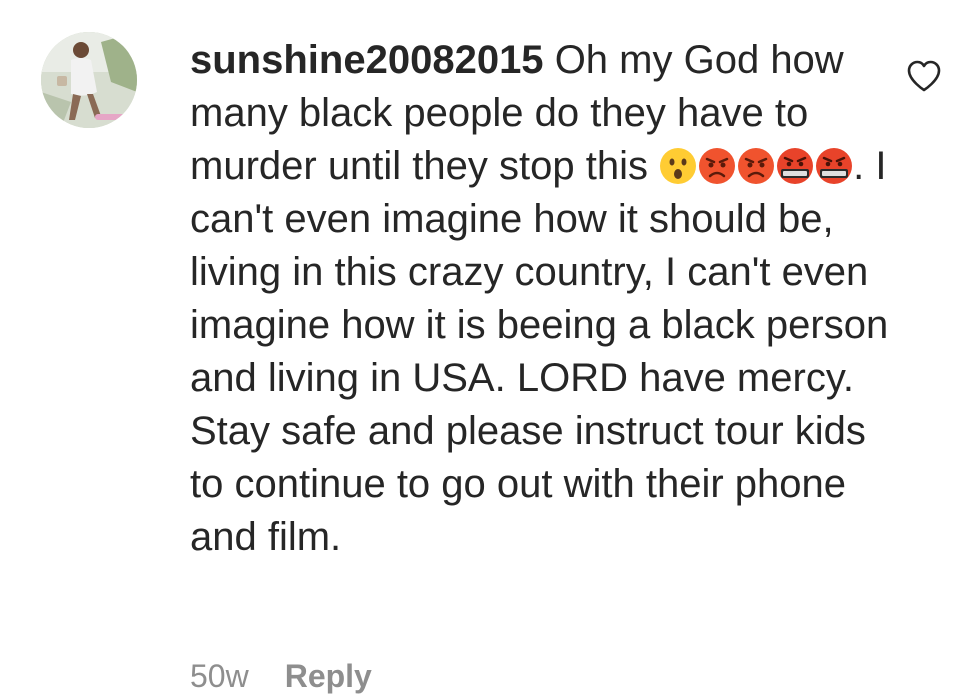 This screenshot has width=980, height=697. Describe the element at coordinates (281, 675) in the screenshot. I see `comment-meta: 50w Reply` at that location.